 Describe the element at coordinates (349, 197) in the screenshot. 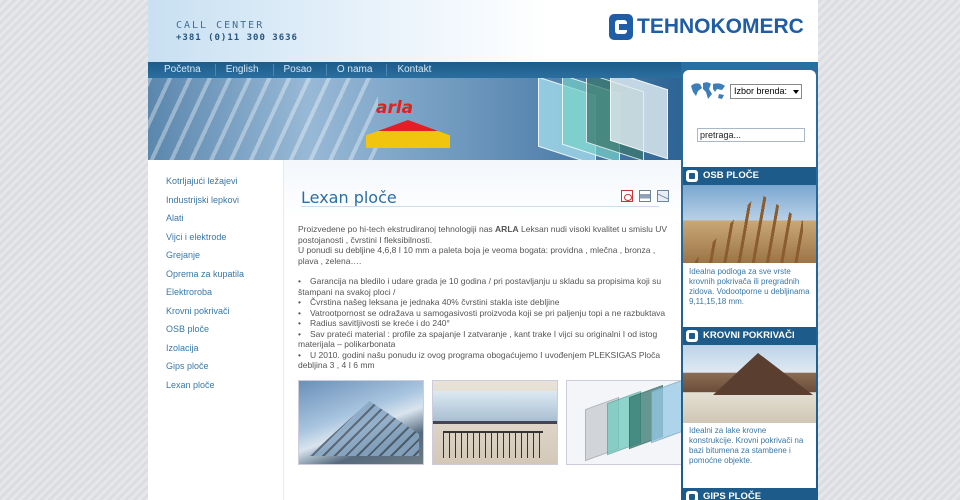

I see `page-title: Lexan ploče` at that location.